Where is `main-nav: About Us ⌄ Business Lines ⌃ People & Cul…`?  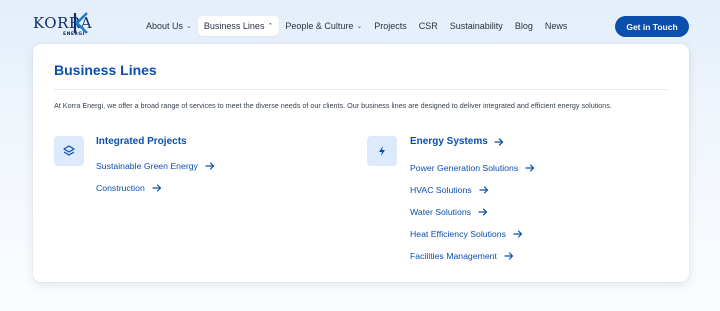
main-nav: About Us ⌄ Business Lines ⌃ People & Cul… is located at coordinates (356, 26).